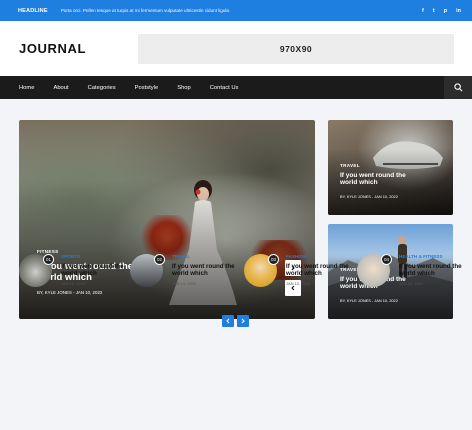 This screenshot has height=430, width=472. I want to click on nav-item-contact: Contact Us, so click(224, 88).